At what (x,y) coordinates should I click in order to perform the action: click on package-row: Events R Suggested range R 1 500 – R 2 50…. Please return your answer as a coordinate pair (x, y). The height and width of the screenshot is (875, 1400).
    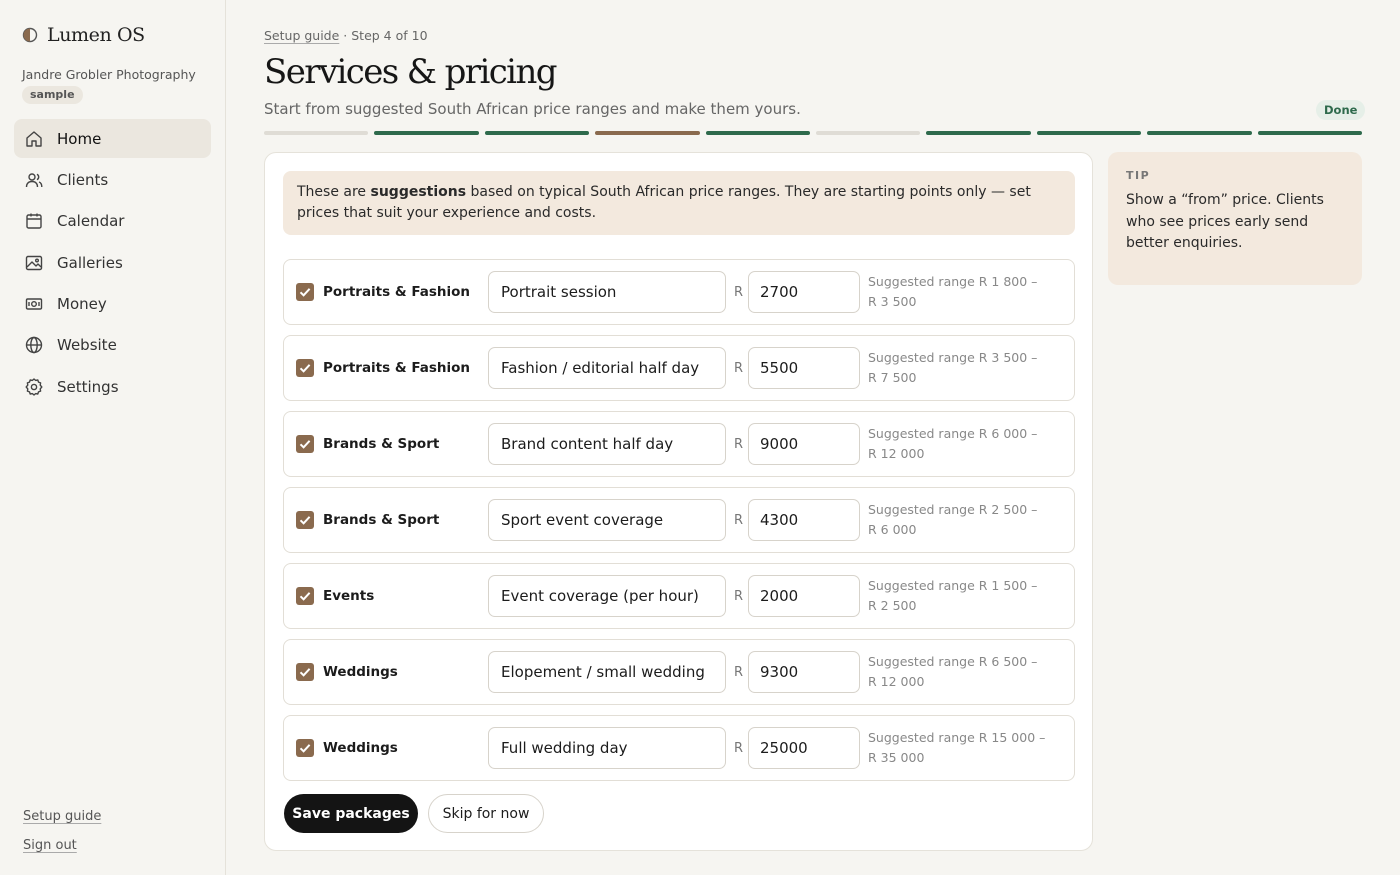
    Looking at the image, I should click on (679, 596).